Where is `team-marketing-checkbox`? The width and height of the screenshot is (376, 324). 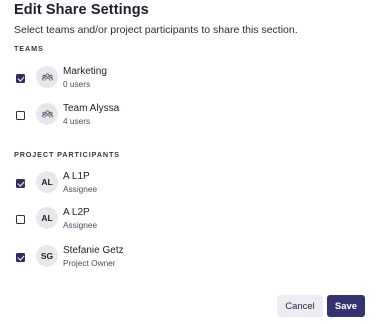
team-marketing-checkbox is located at coordinates (20, 78).